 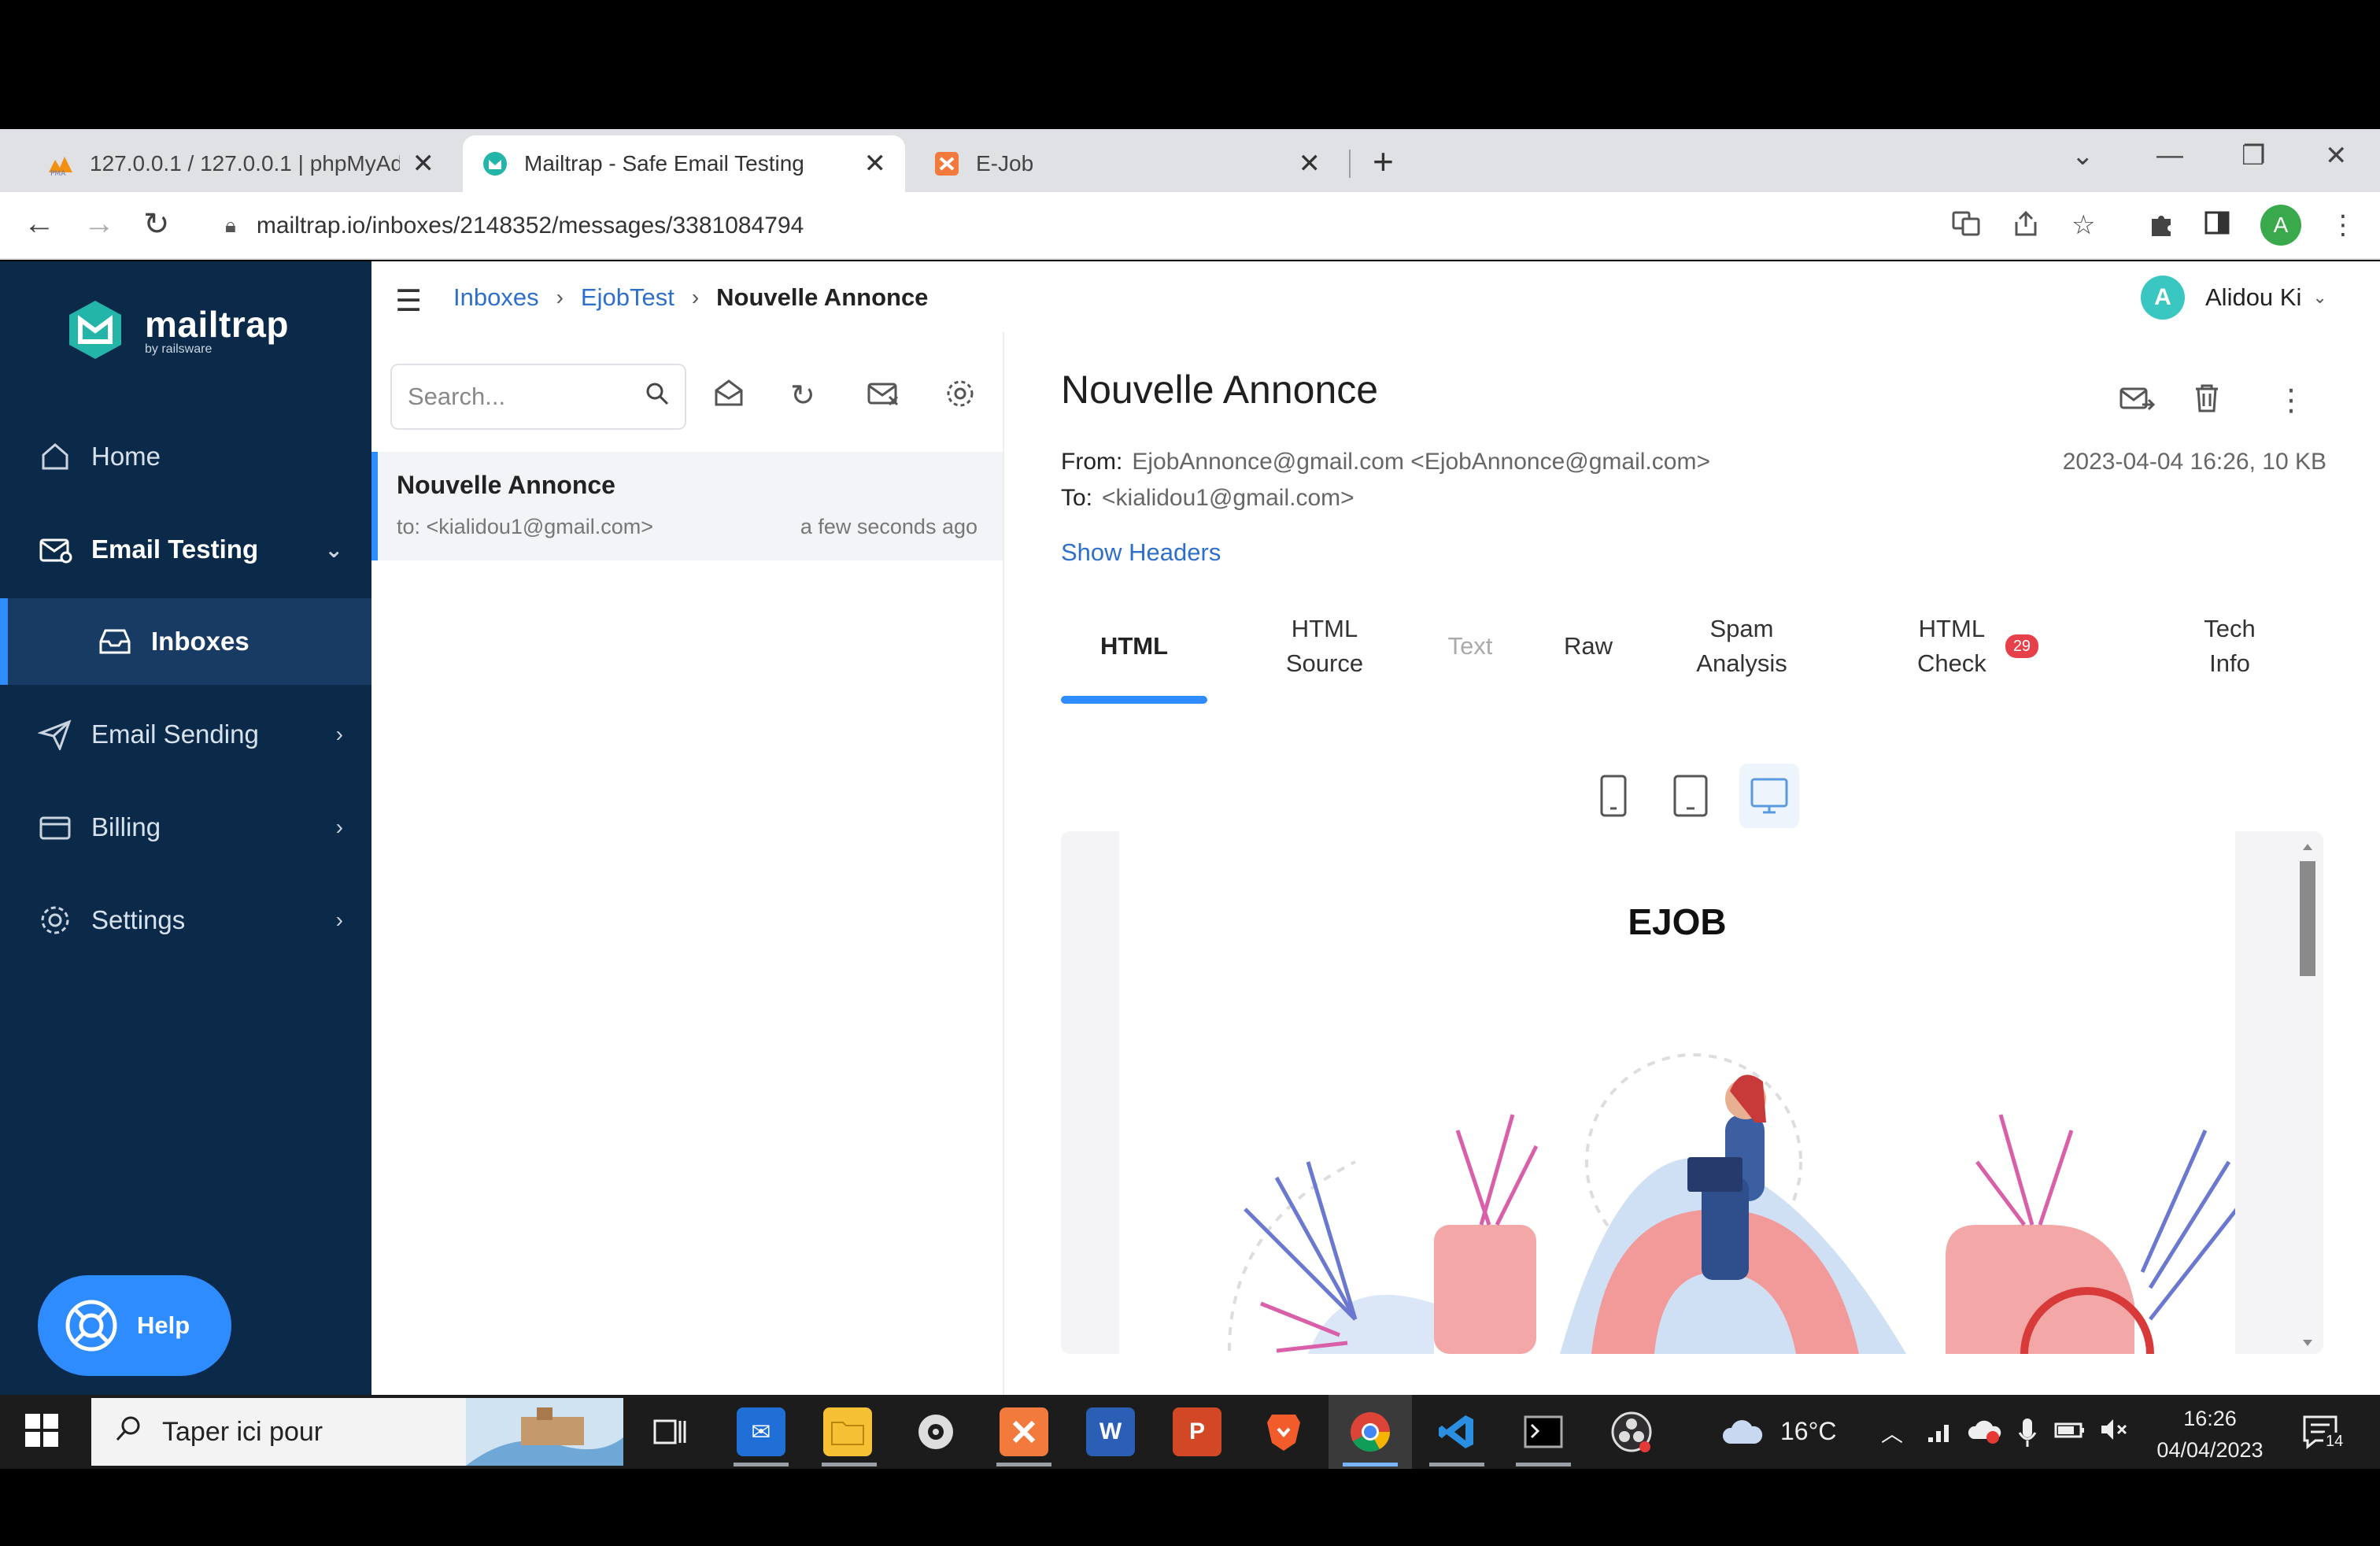 I want to click on xampp-icon, so click(x=1024, y=1431).